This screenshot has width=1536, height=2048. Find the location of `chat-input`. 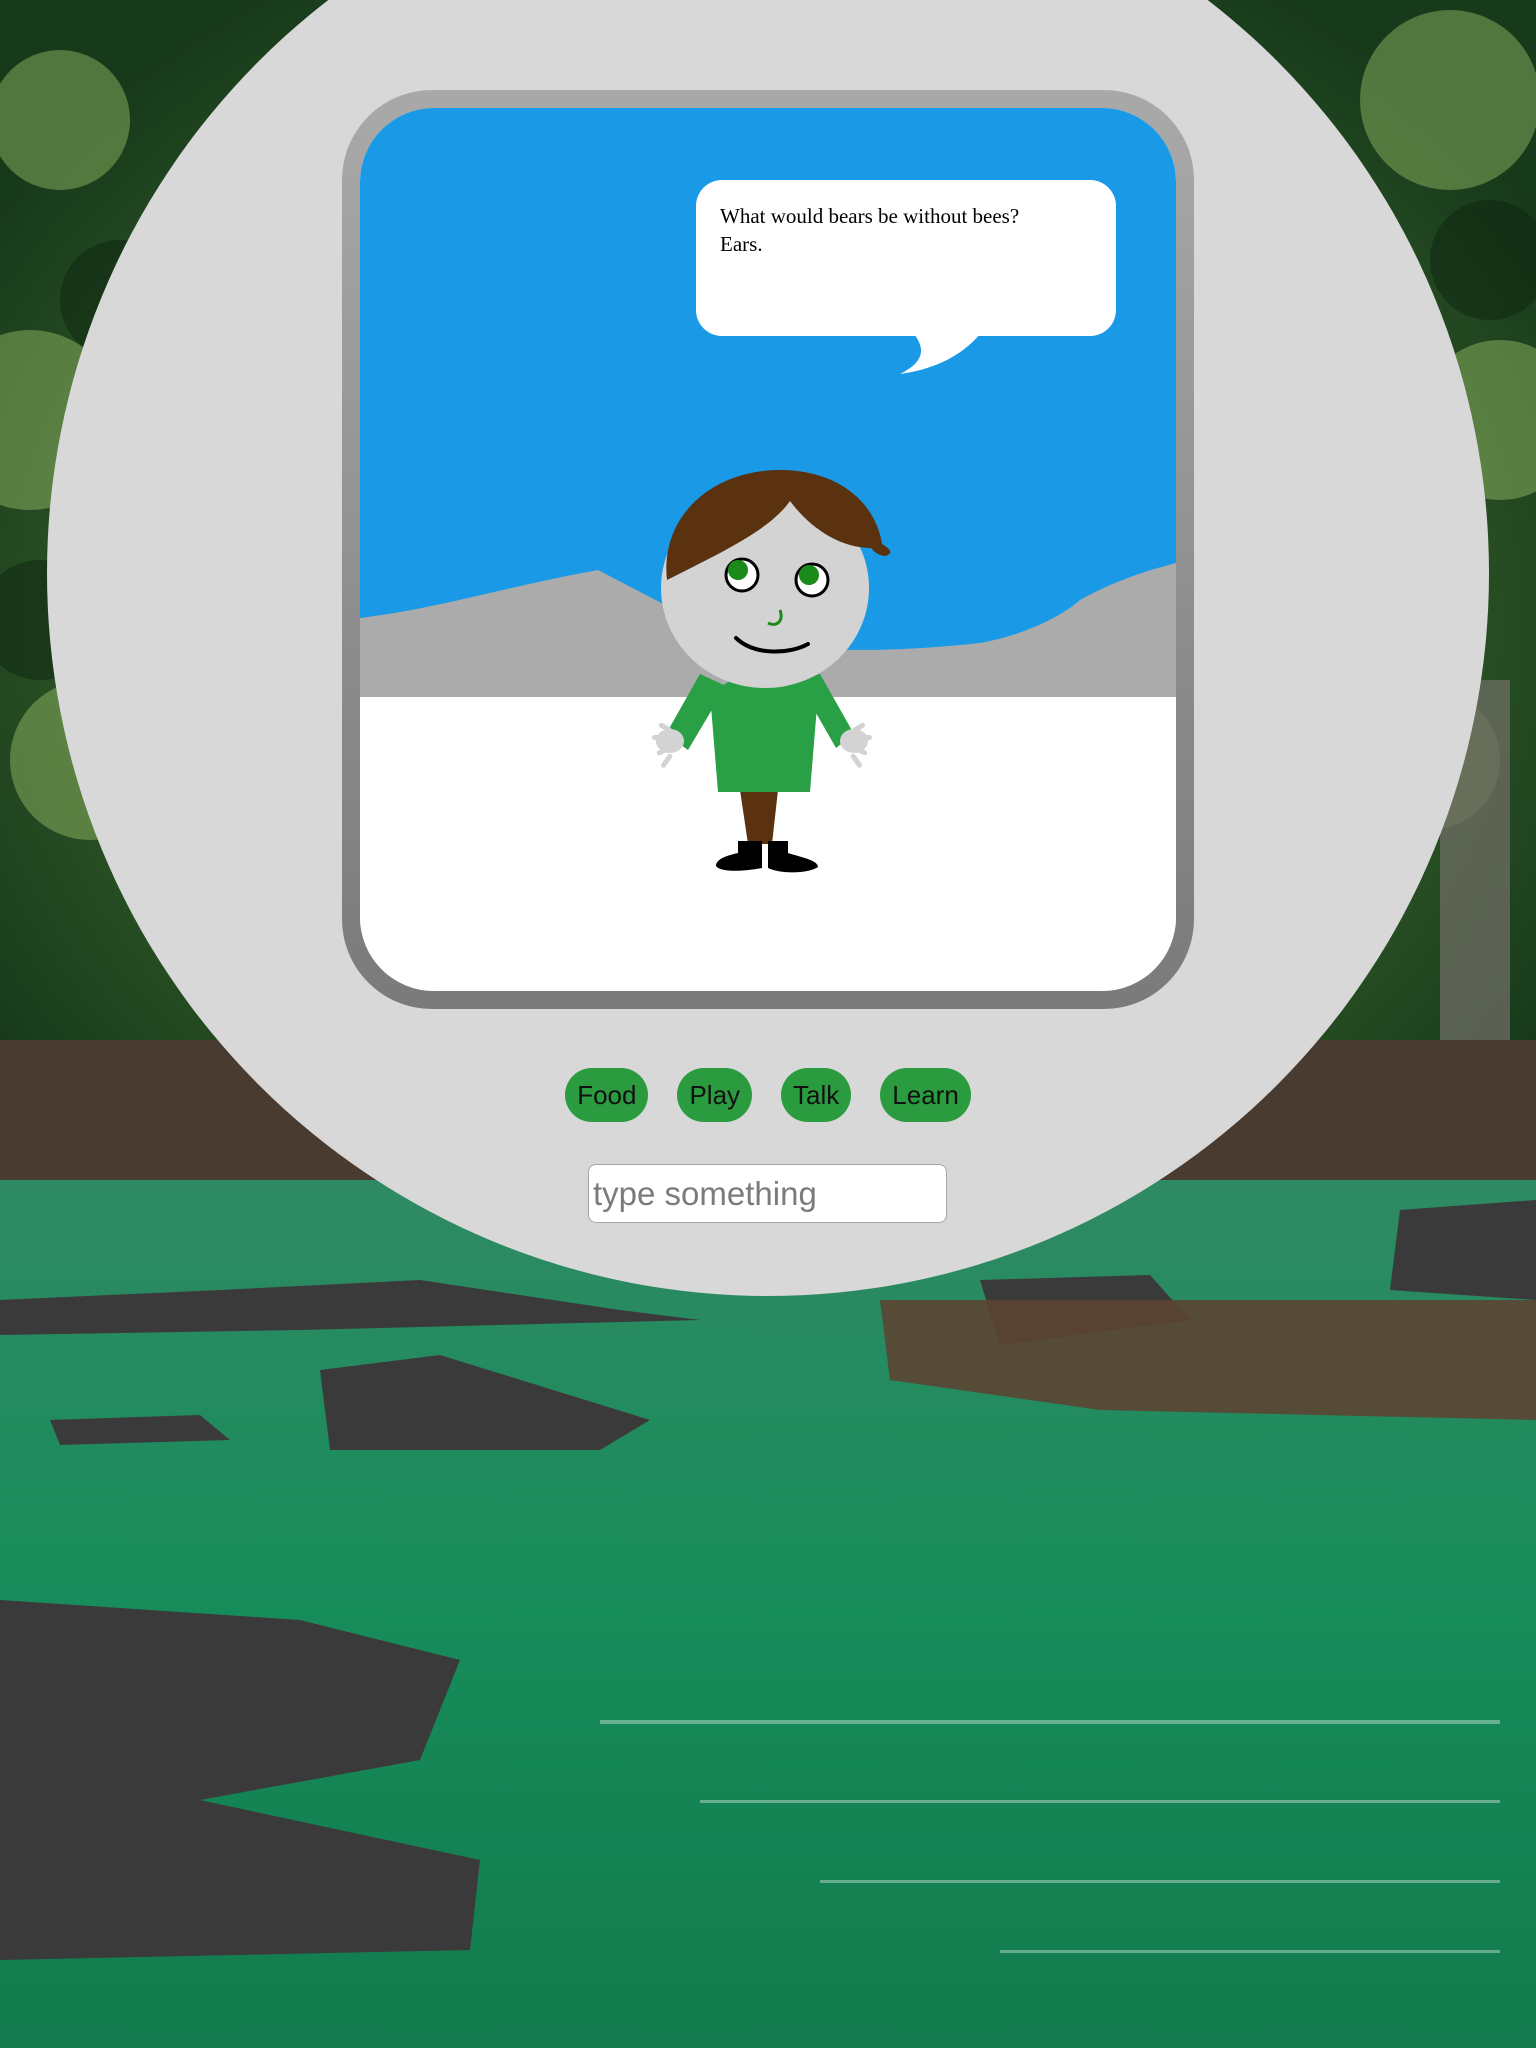

chat-input is located at coordinates (767, 1193).